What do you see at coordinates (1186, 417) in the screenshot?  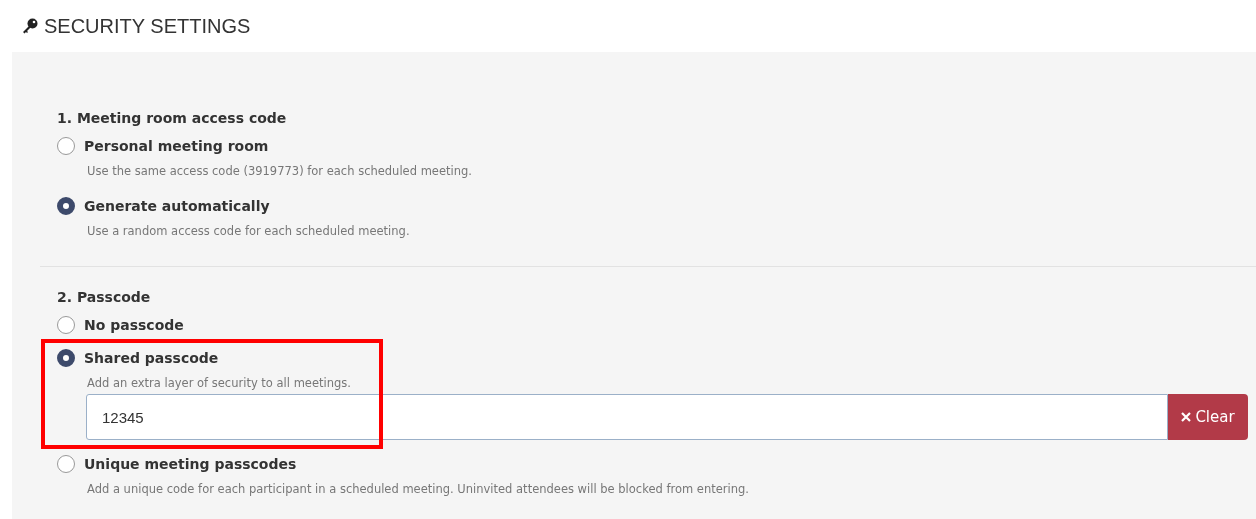 I see `close-icon` at bounding box center [1186, 417].